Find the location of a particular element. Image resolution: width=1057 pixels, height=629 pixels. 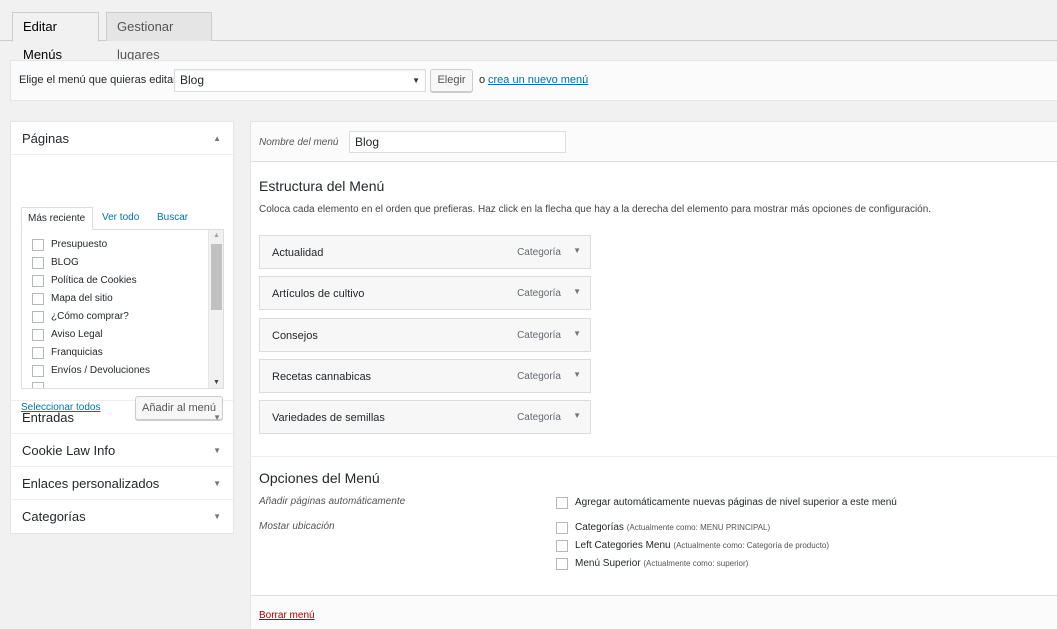

list-item: Franquicias is located at coordinates (67, 353).